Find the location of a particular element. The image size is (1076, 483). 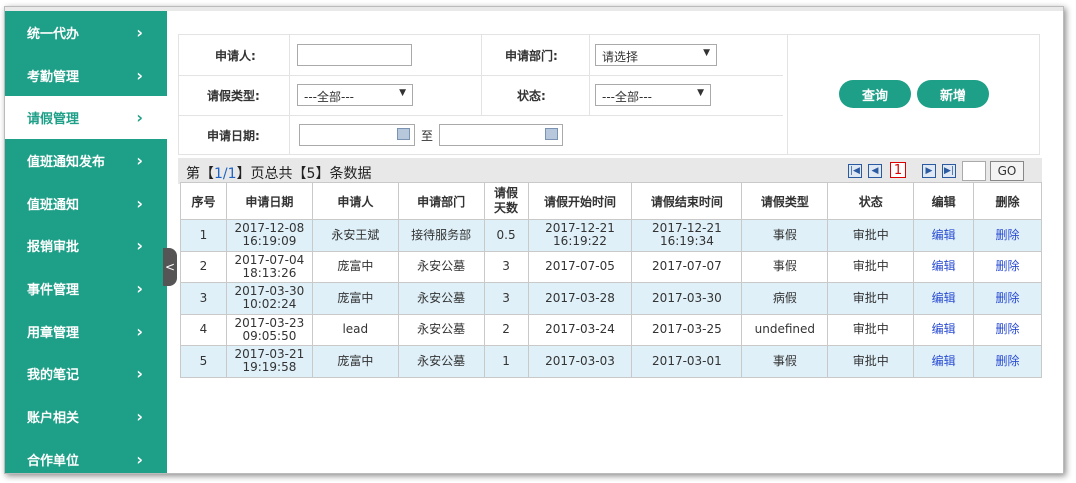

status-select: ---全部--- ▼ is located at coordinates (653, 95).